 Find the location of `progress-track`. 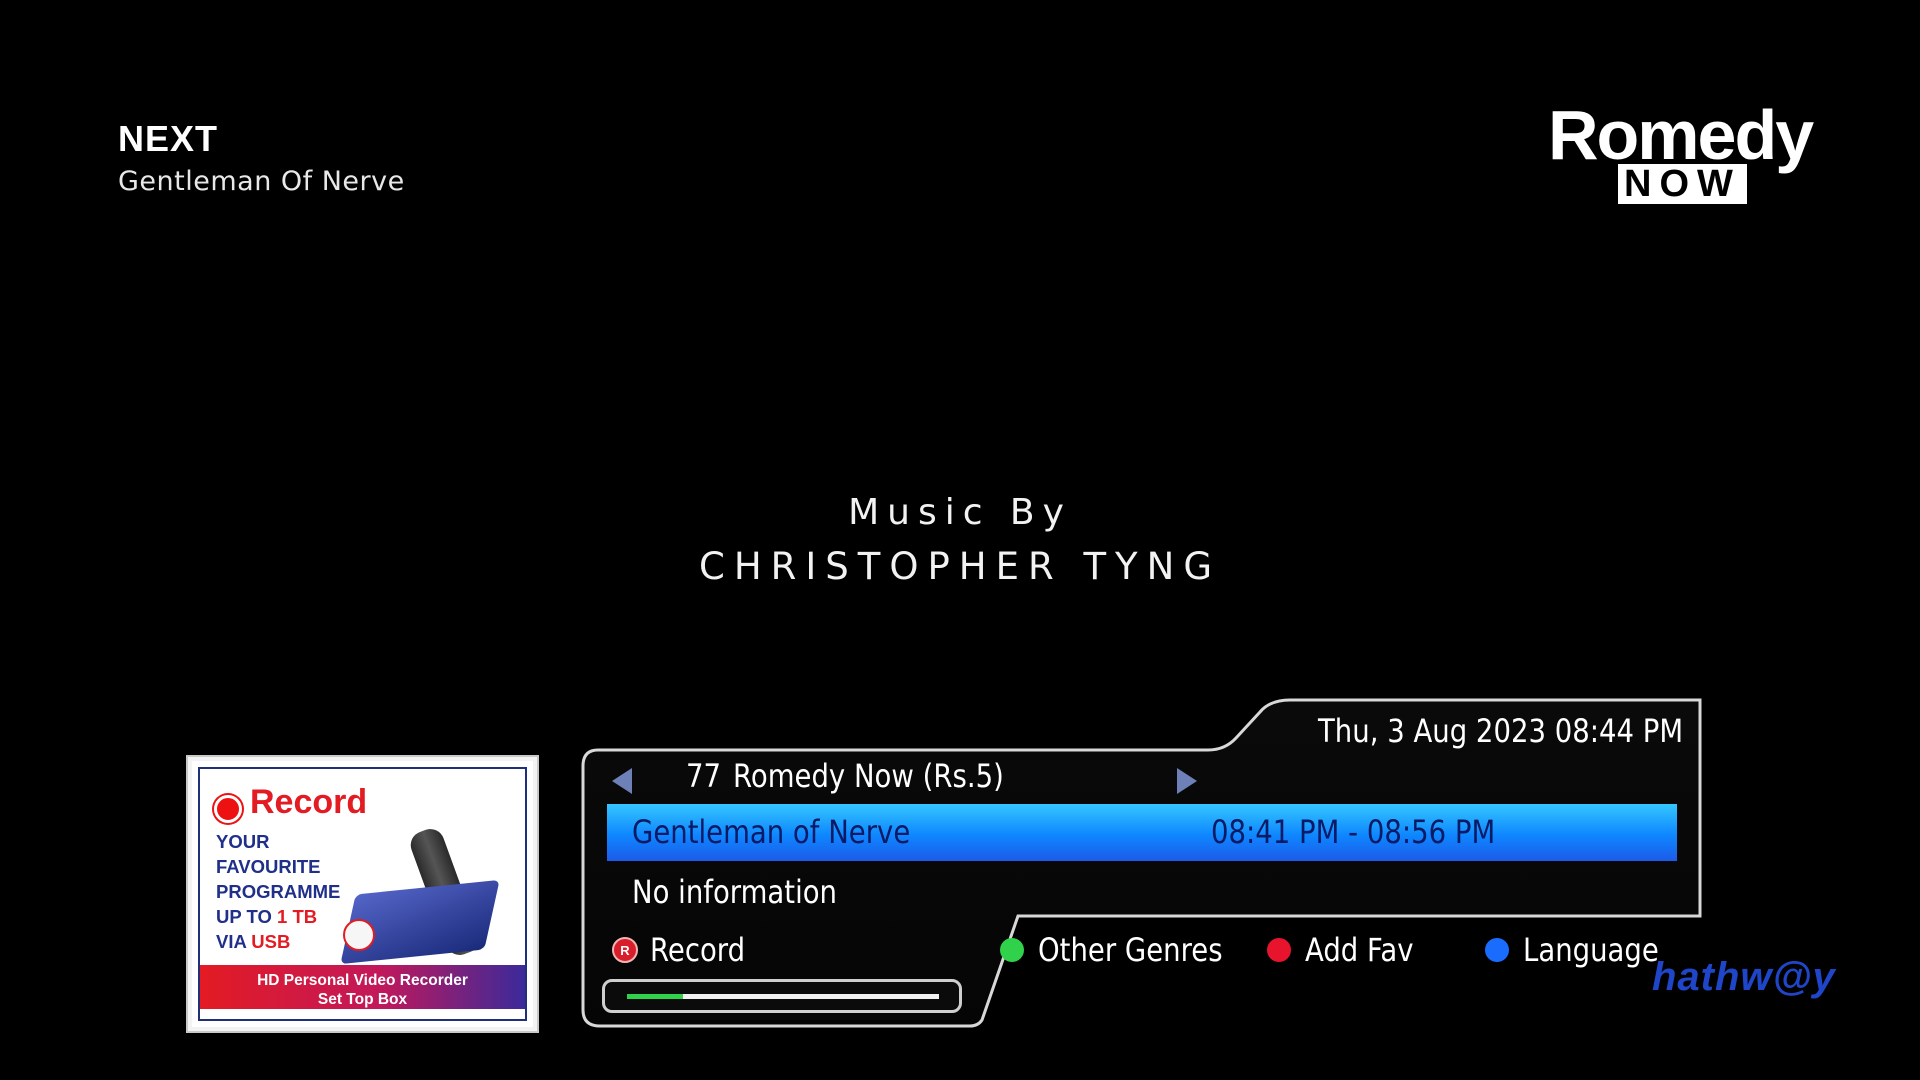

progress-track is located at coordinates (783, 996).